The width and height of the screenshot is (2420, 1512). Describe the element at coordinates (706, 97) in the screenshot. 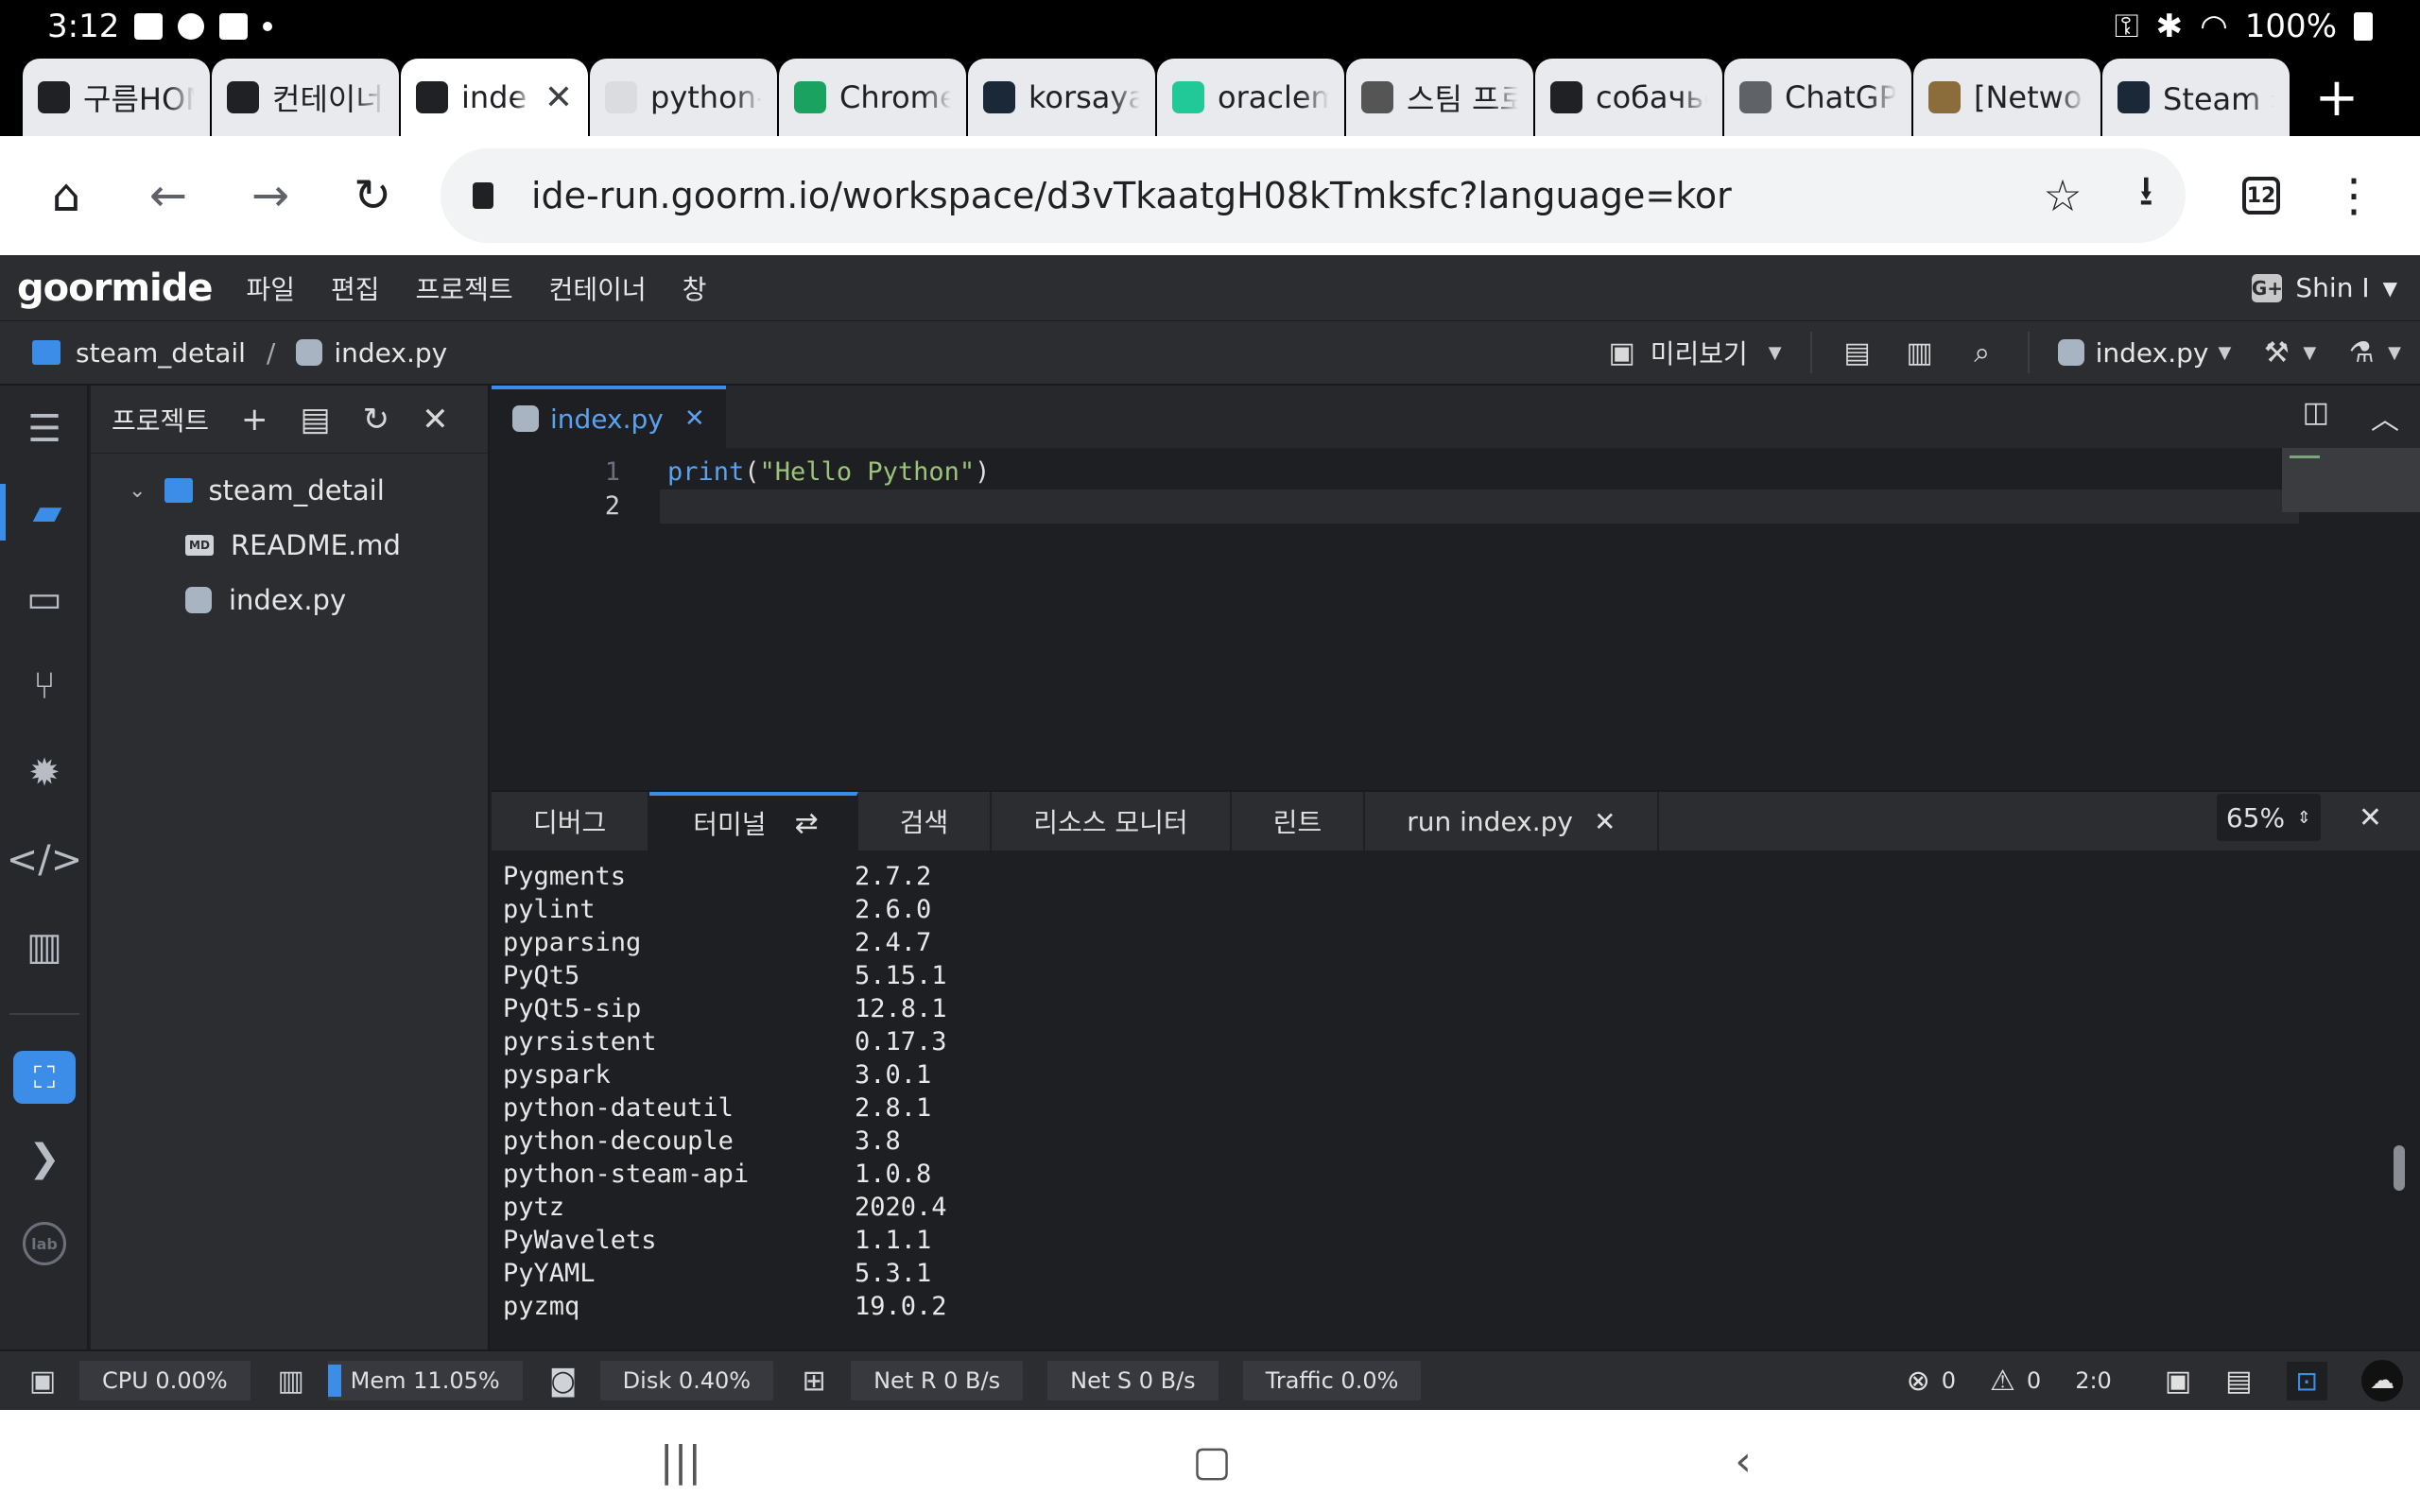

I see `browser-tab-label: python-s` at that location.